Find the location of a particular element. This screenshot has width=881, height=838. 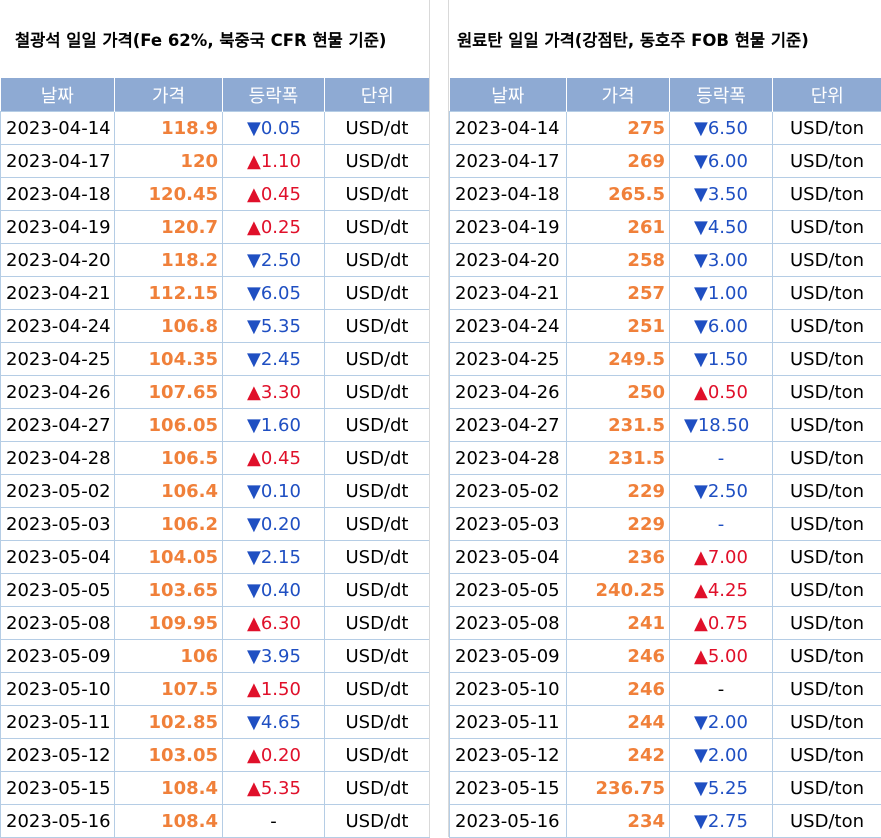

change-cell: ▼1.50 is located at coordinates (721, 359).